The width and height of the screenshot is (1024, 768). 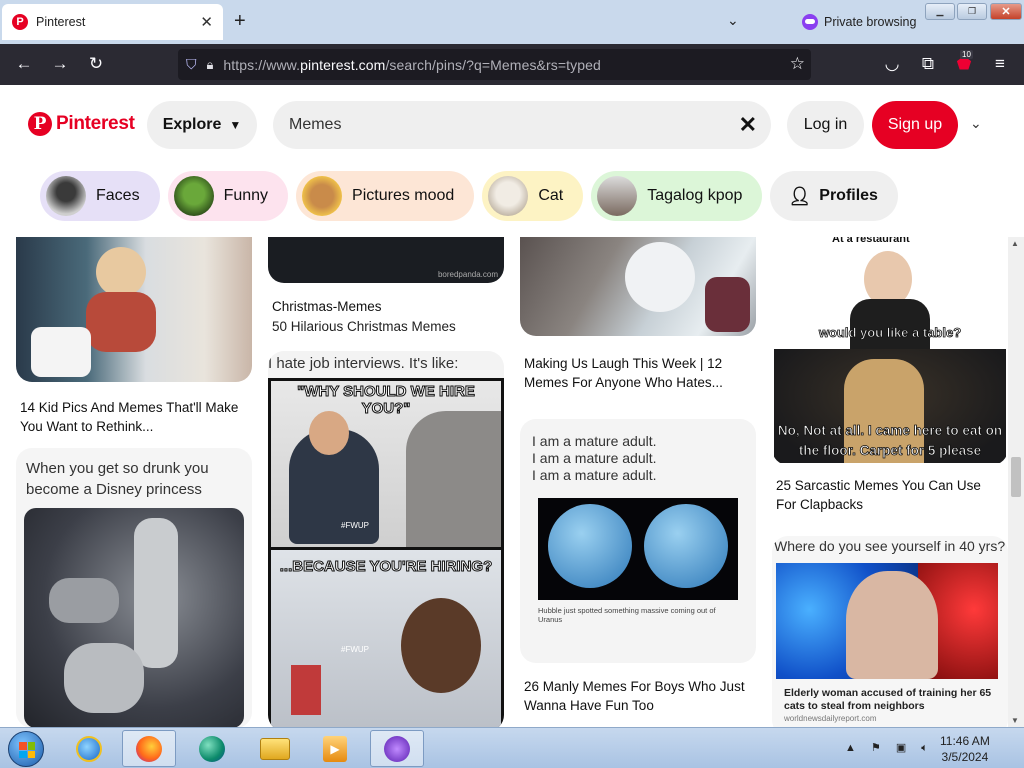 I want to click on menu-hamburger-icon: ≡, so click(x=1000, y=64).